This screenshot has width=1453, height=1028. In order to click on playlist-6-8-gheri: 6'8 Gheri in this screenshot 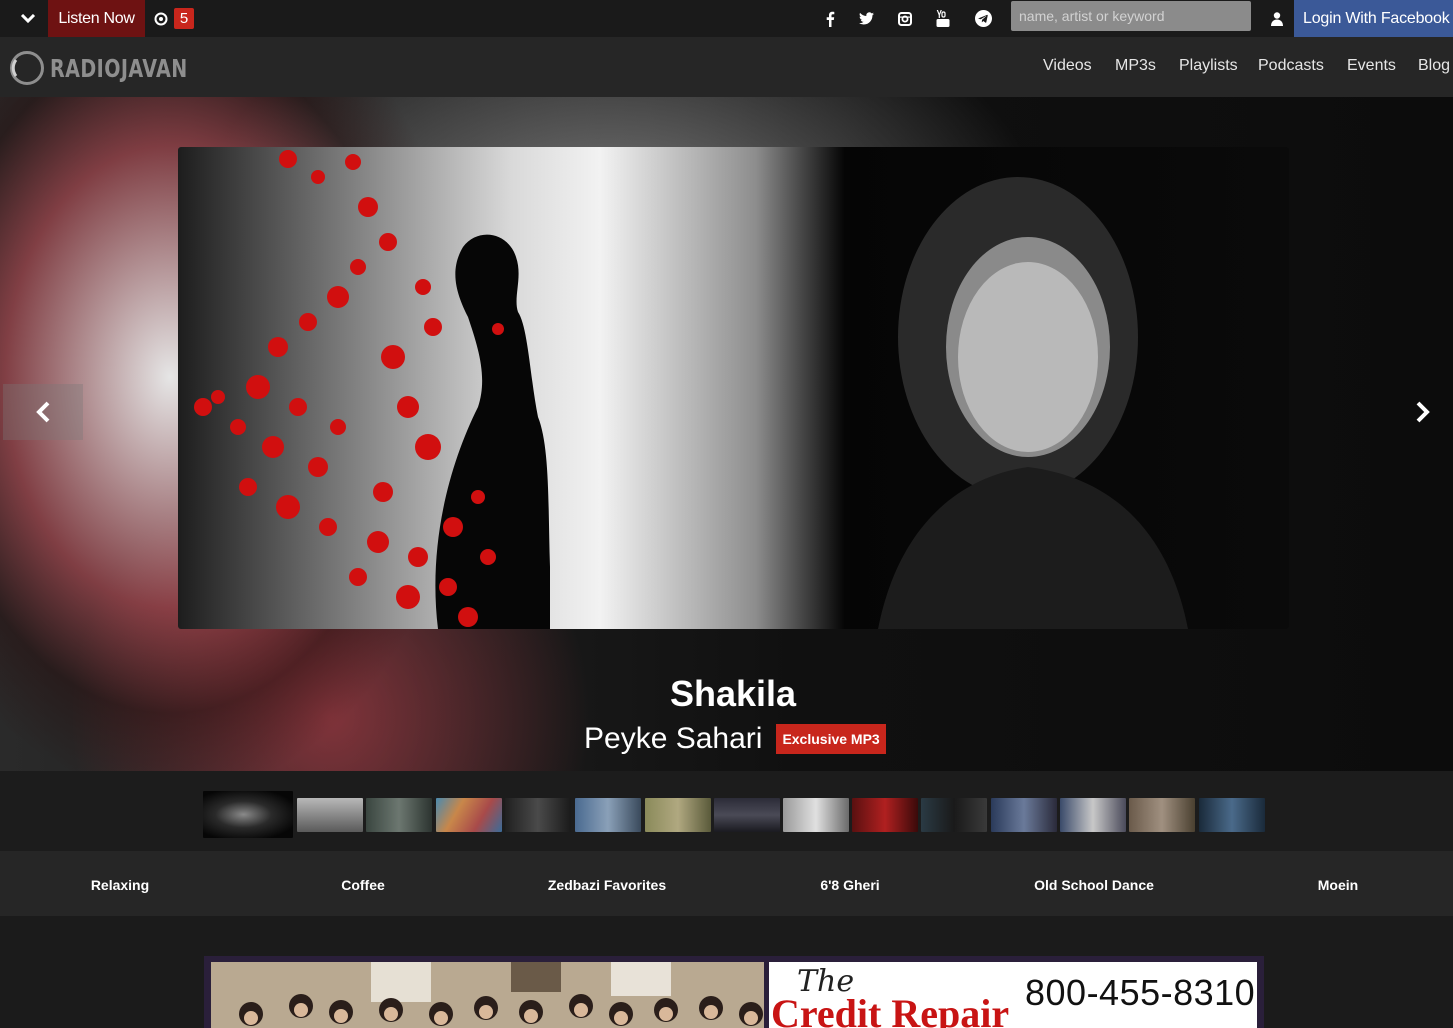, I will do `click(850, 885)`.